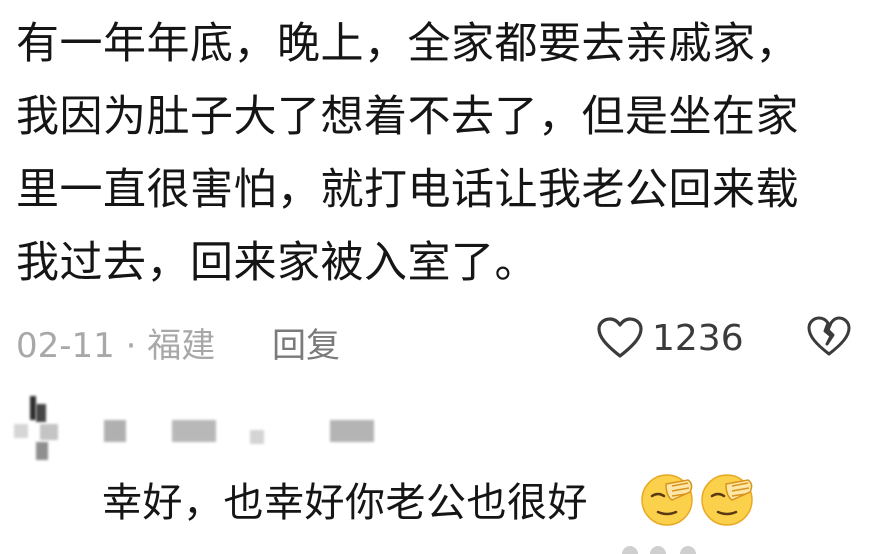 The image size is (881, 554). Describe the element at coordinates (620, 337) in the screenshot. I see `heart-icon` at that location.